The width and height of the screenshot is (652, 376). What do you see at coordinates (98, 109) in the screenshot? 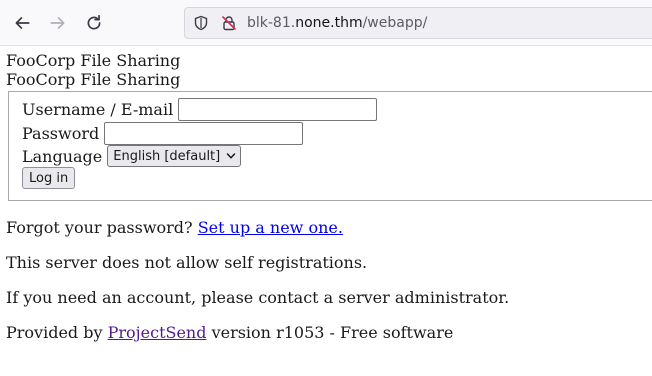
I see `username-label: Username / E-mail` at bounding box center [98, 109].